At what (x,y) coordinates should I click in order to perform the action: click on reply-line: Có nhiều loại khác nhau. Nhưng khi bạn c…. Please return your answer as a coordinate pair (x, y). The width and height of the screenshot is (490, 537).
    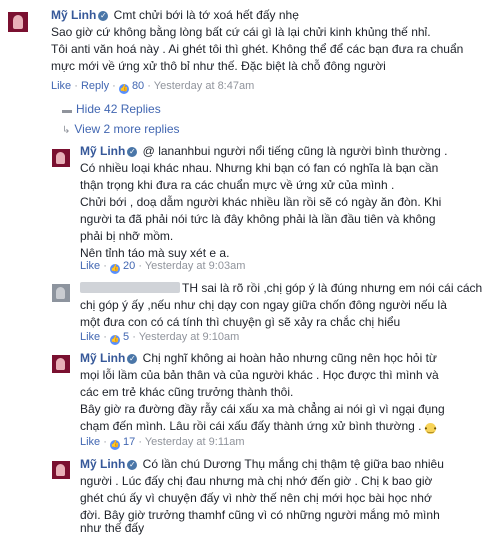
    Looking at the image, I should click on (259, 168).